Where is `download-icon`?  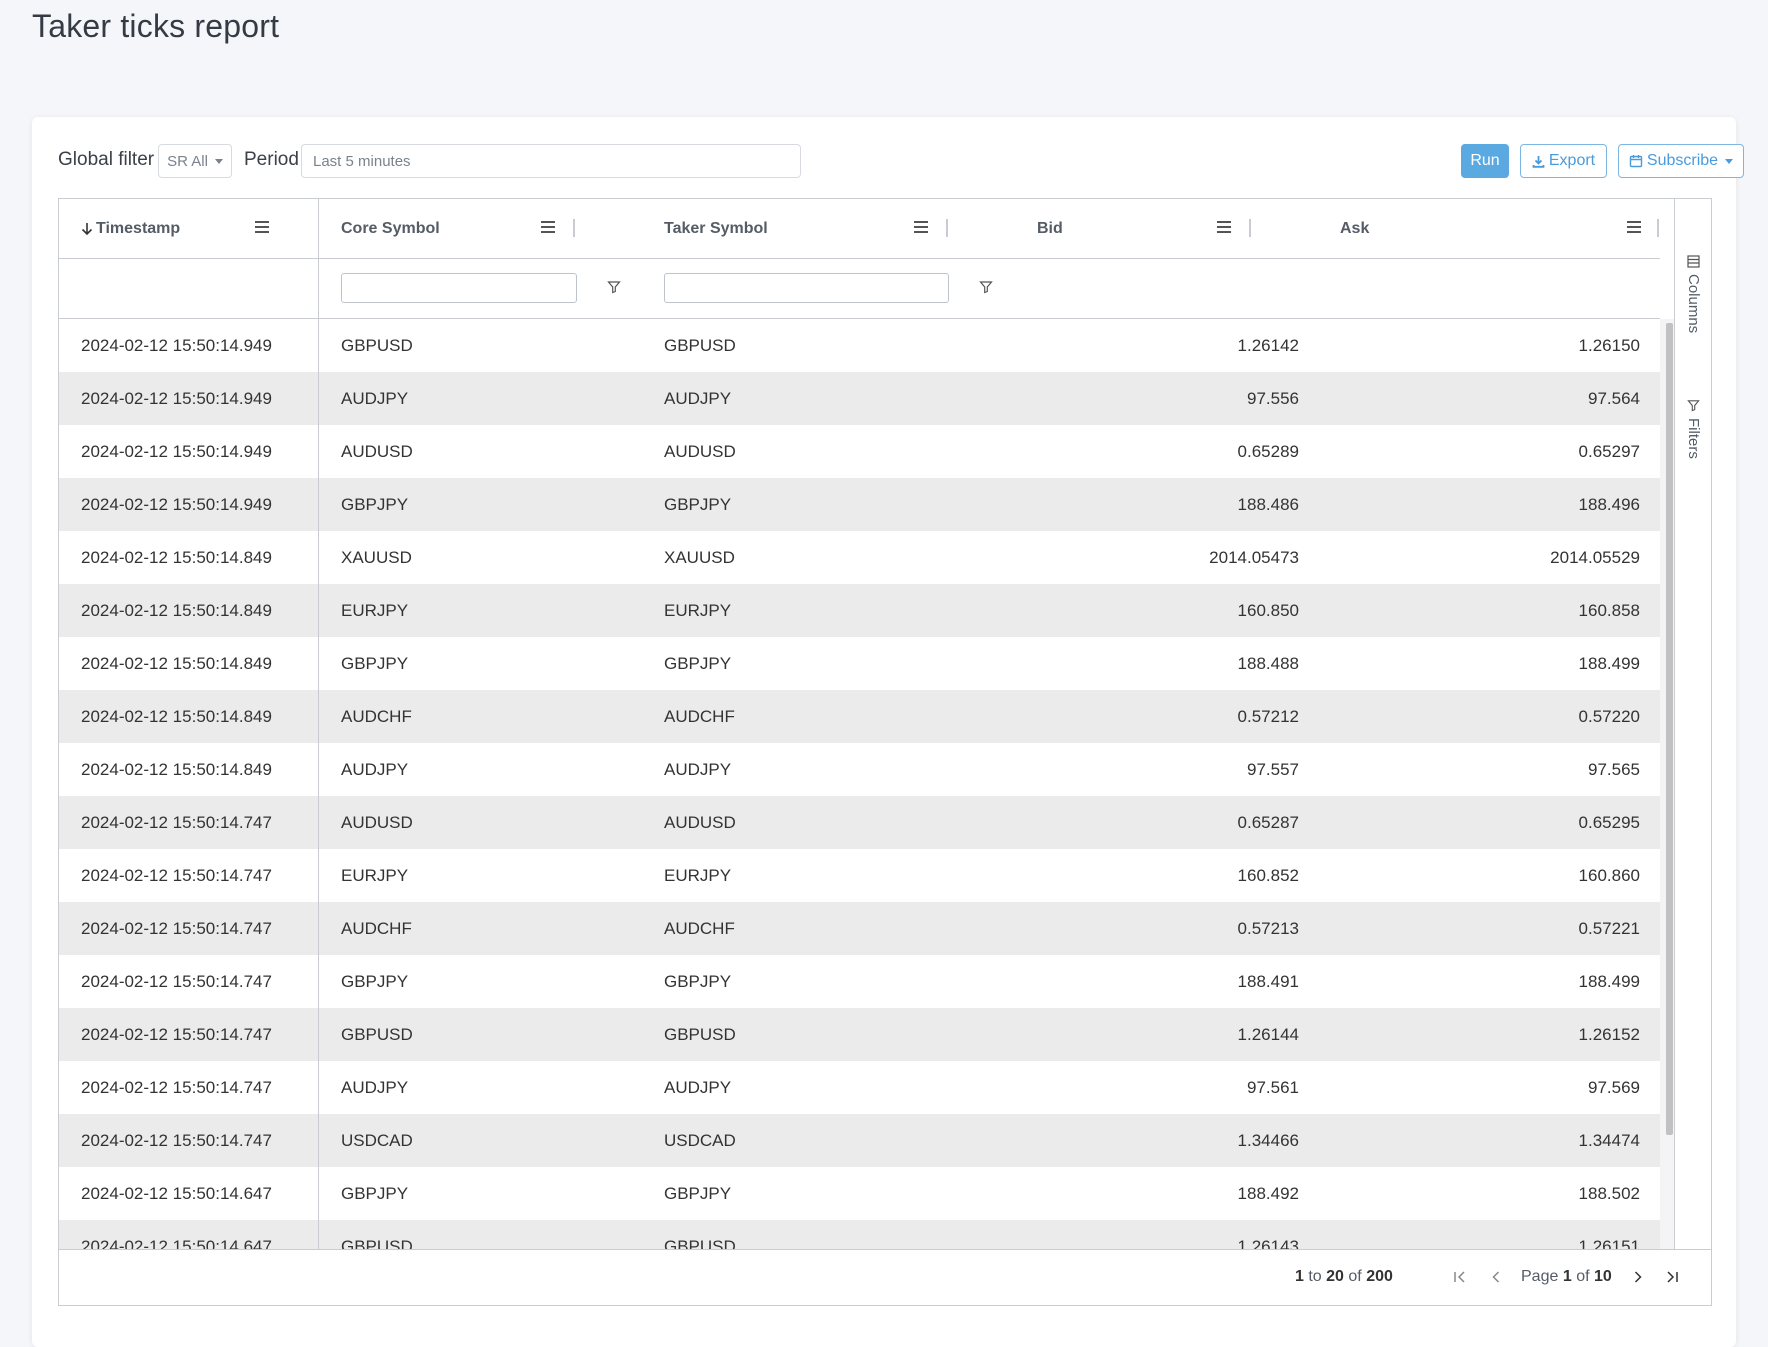 download-icon is located at coordinates (1538, 161).